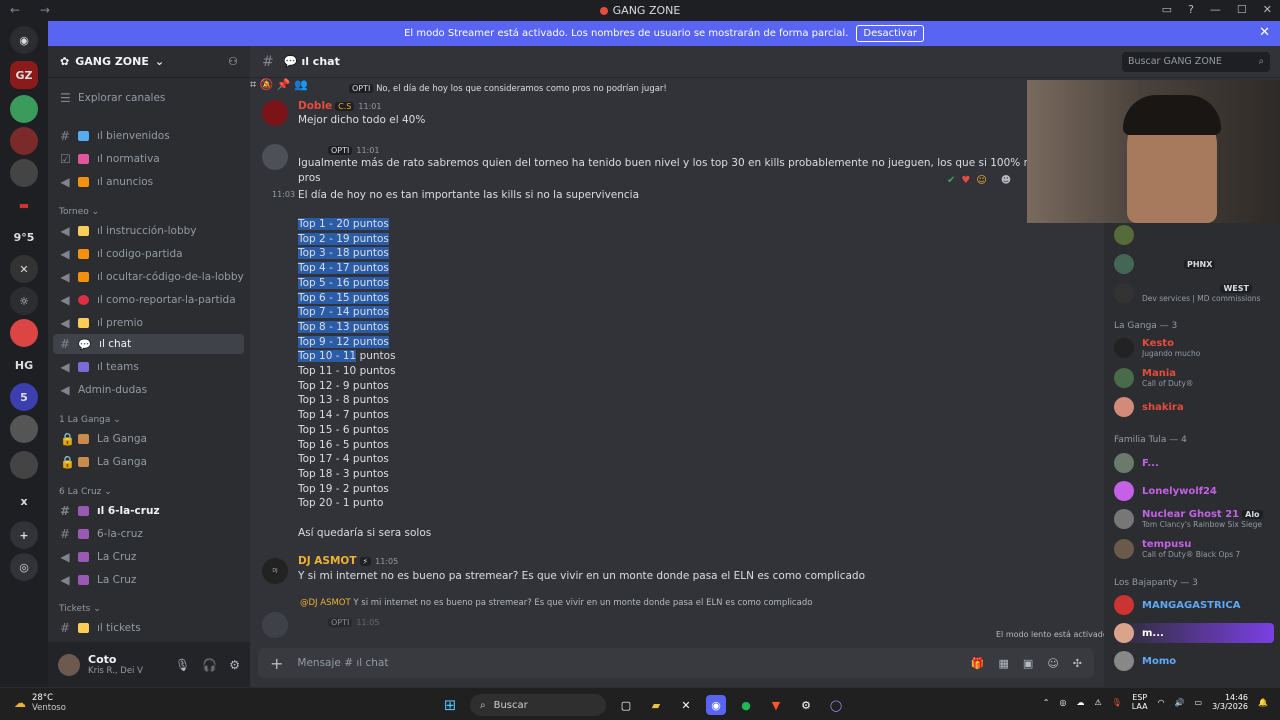 The height and width of the screenshot is (720, 1280). What do you see at coordinates (1187, 293) in the screenshot?
I see `member-item: WEST Dev services | MD commissions` at bounding box center [1187, 293].